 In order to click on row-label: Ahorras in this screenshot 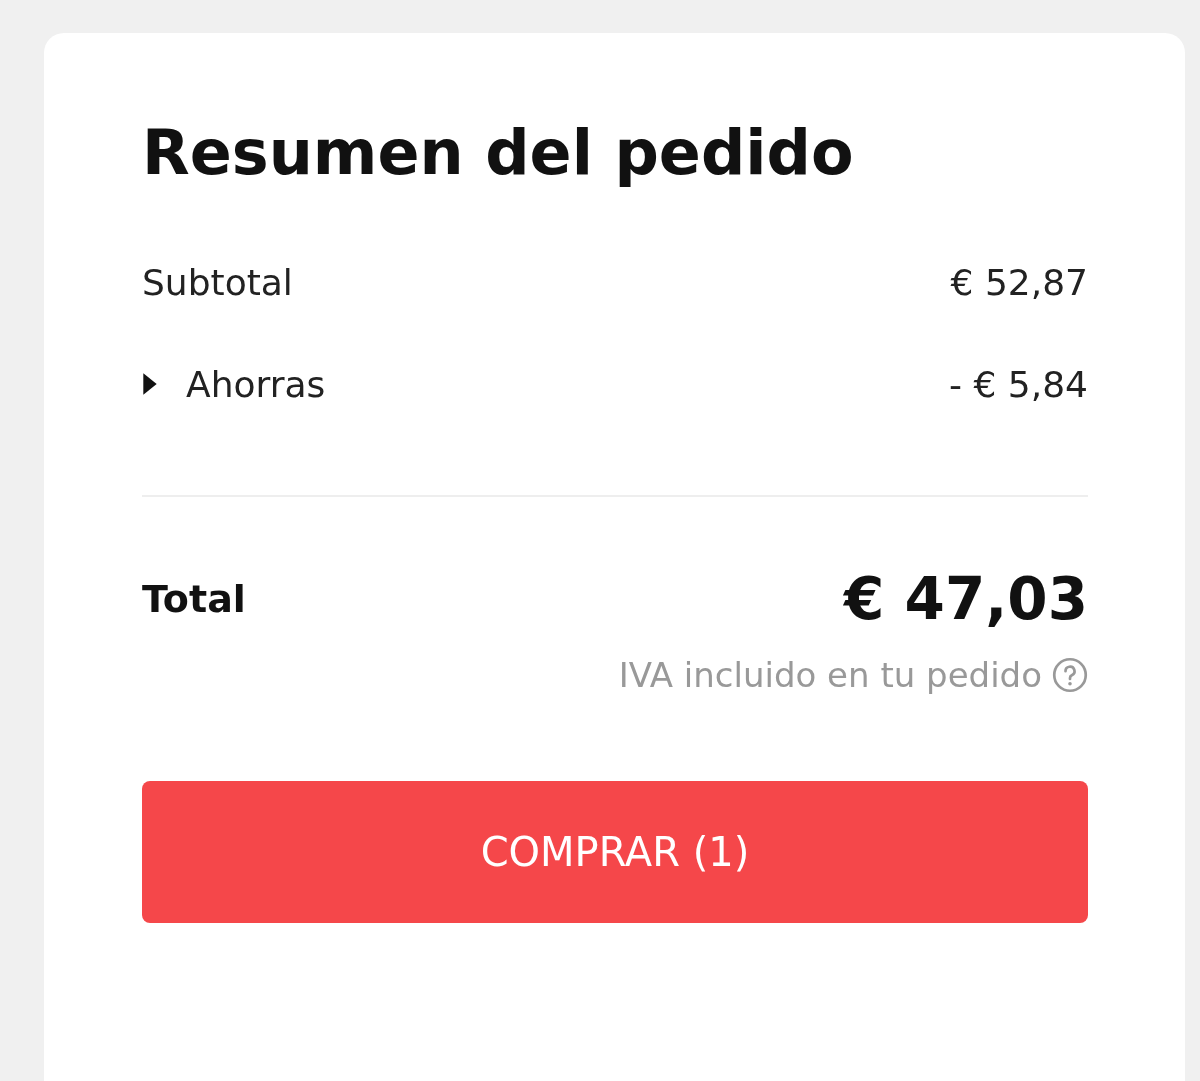, I will do `click(256, 384)`.